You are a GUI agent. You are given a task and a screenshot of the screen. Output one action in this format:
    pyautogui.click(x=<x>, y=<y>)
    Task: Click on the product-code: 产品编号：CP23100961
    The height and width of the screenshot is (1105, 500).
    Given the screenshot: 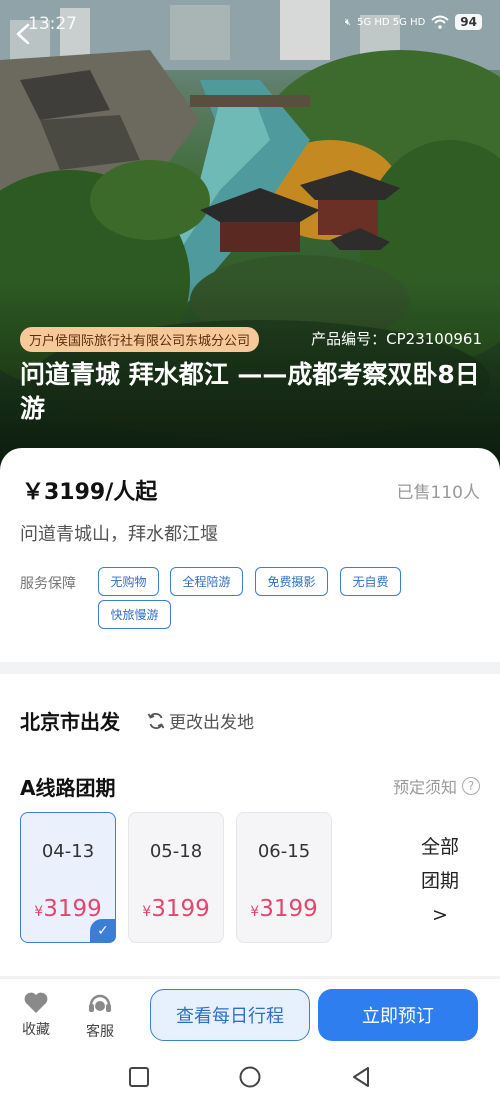 What is the action you would take?
    pyautogui.click(x=396, y=339)
    